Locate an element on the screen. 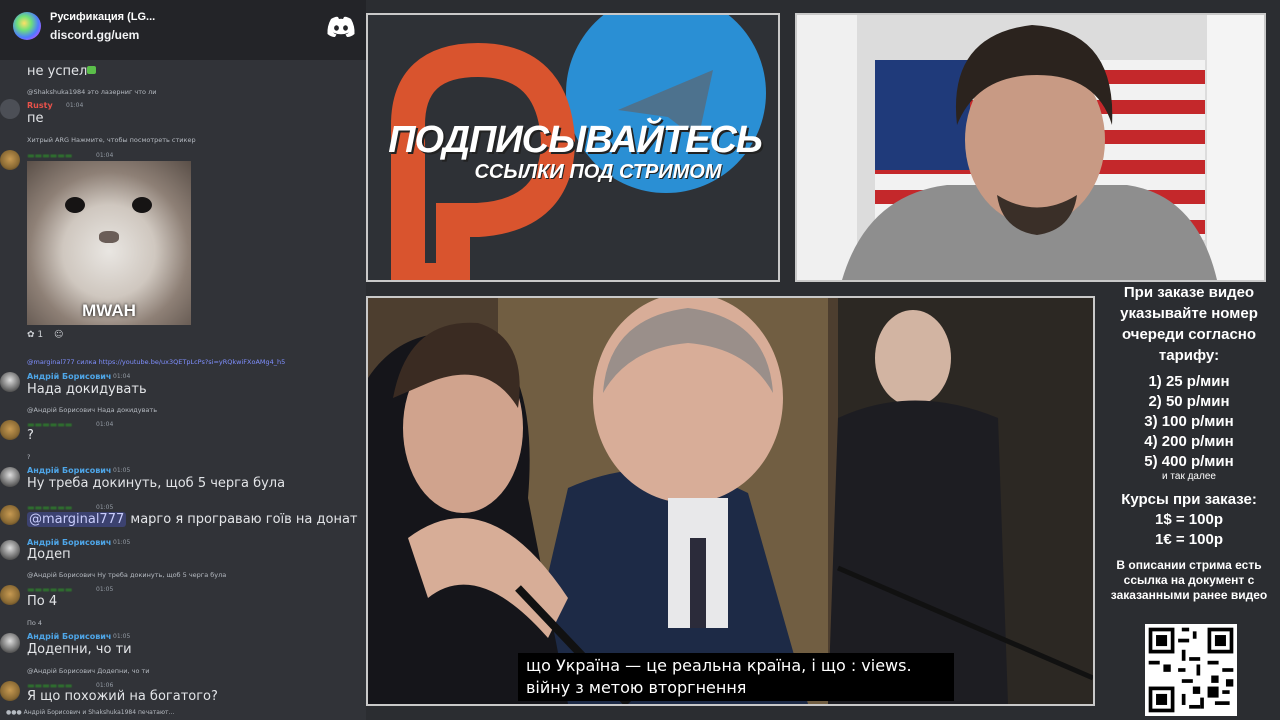 This screenshot has height=720, width=1280. typing-dots-icon: ●●● is located at coordinates (15, 712).